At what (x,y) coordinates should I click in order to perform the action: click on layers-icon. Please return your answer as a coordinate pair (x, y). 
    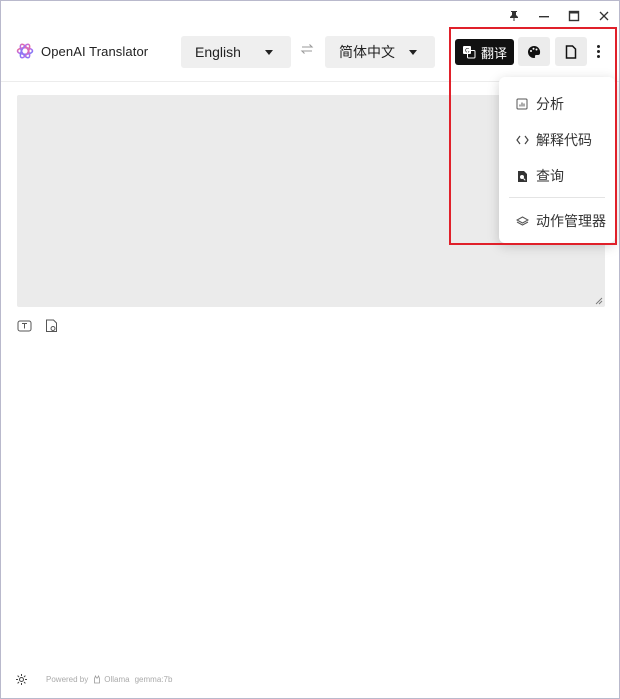
    Looking at the image, I should click on (522, 221).